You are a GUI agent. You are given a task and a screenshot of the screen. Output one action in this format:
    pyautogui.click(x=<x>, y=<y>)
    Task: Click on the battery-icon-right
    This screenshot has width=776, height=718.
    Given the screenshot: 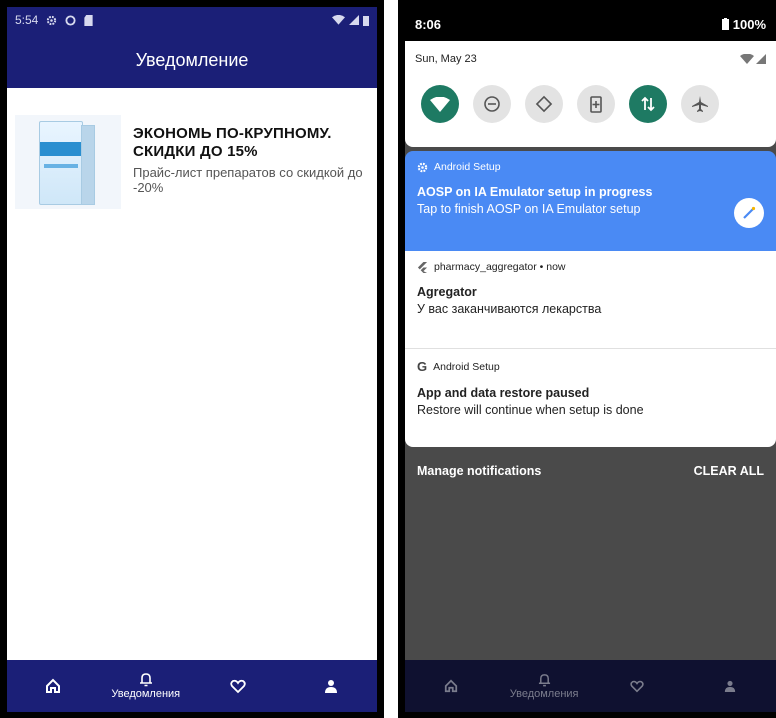 What is the action you would take?
    pyautogui.click(x=725, y=24)
    